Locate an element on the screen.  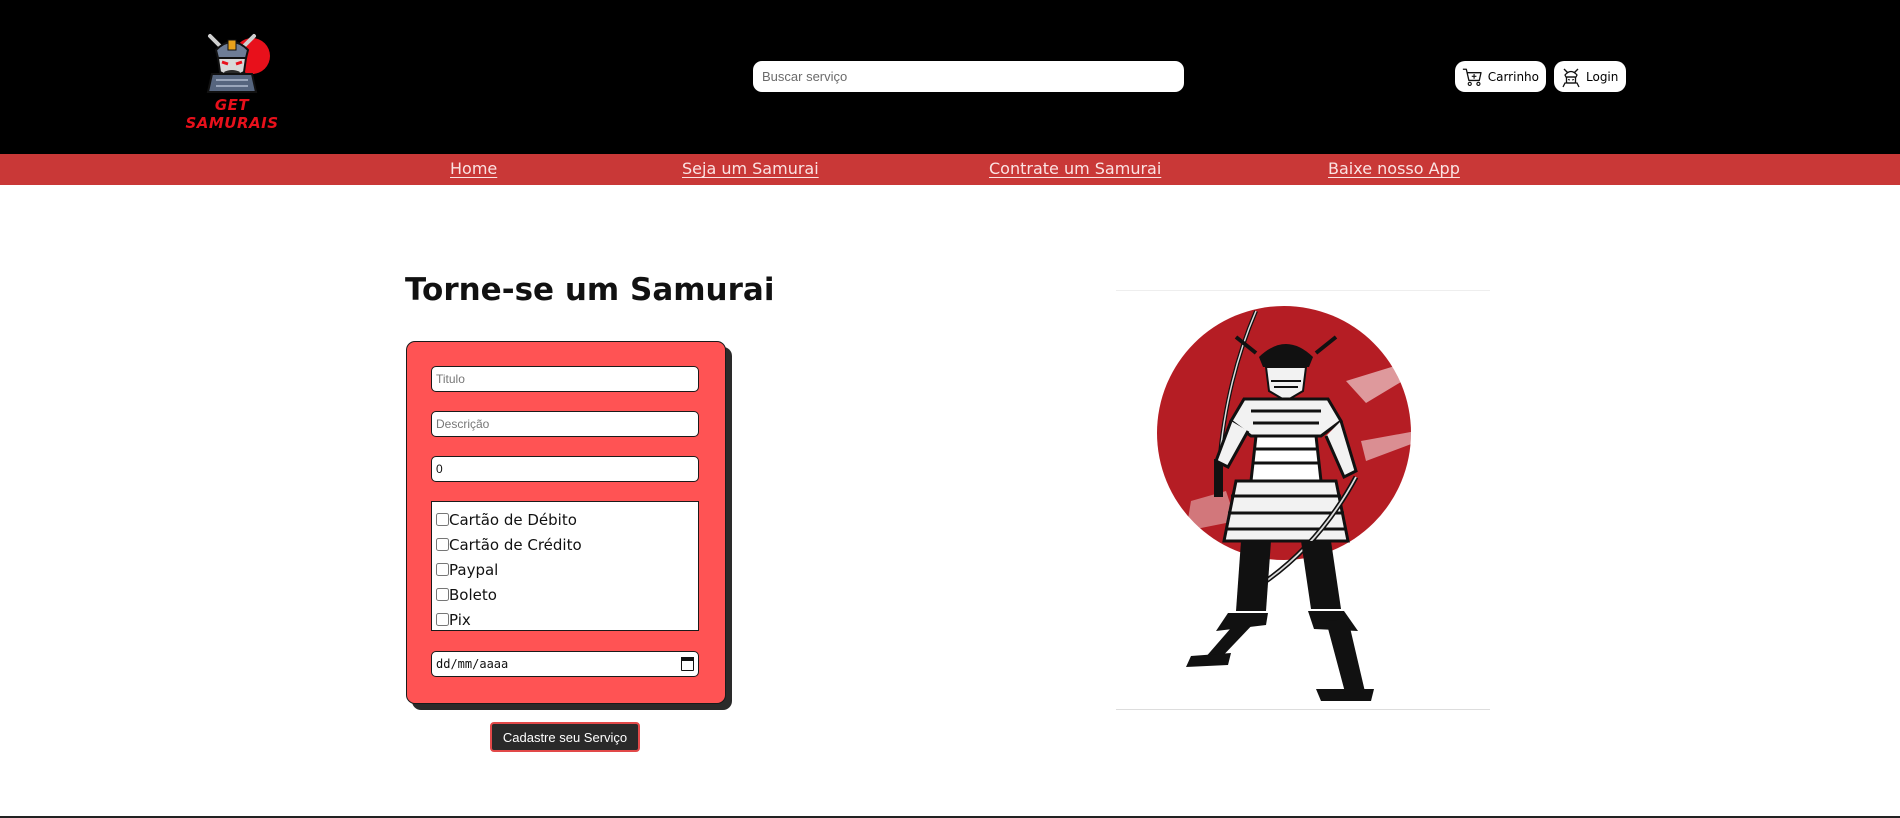
payment-option-label: Cartão de Débito is located at coordinates (513, 519).